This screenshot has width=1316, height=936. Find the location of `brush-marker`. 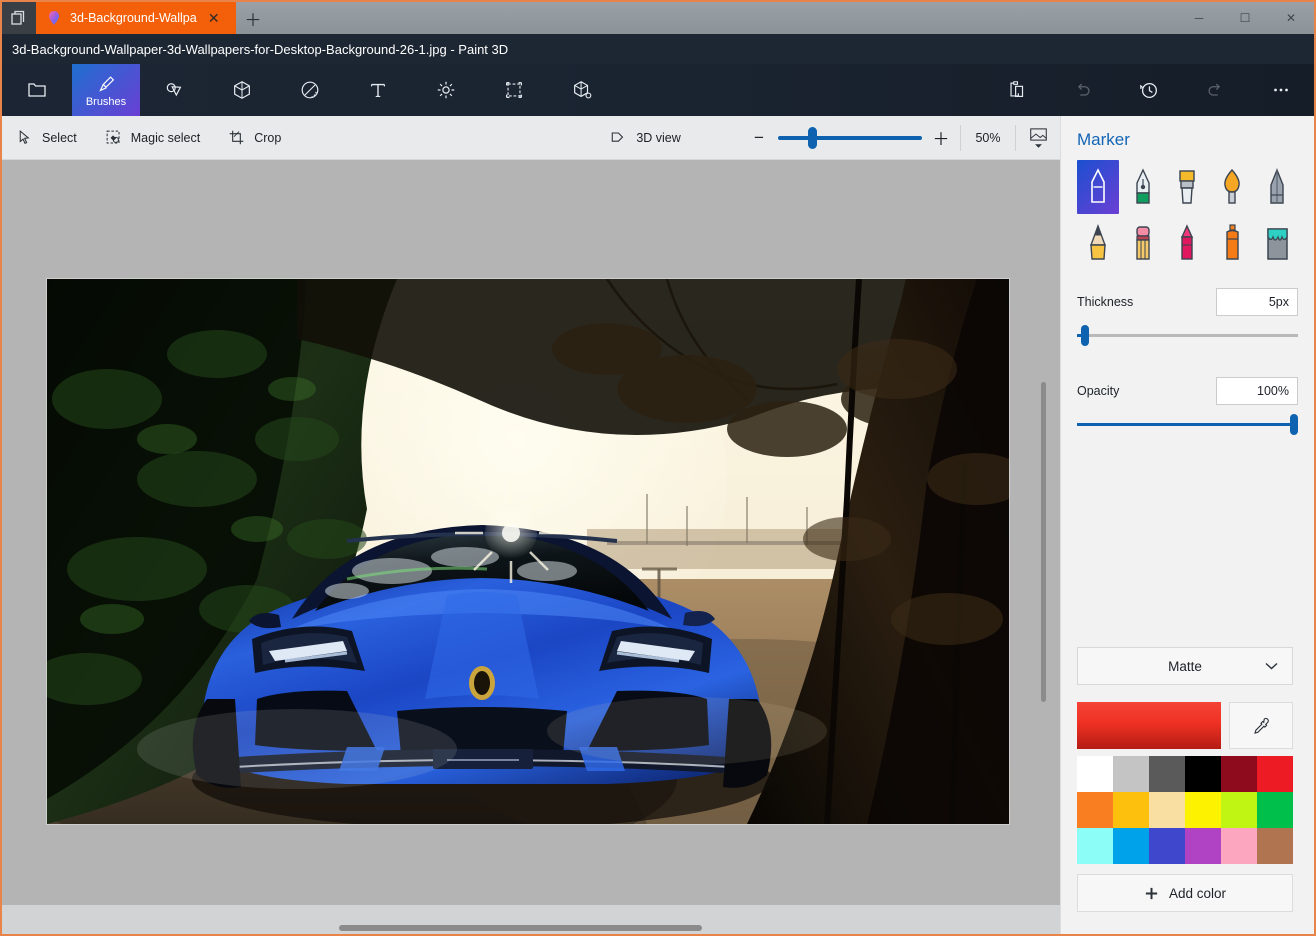

brush-marker is located at coordinates (1098, 187).